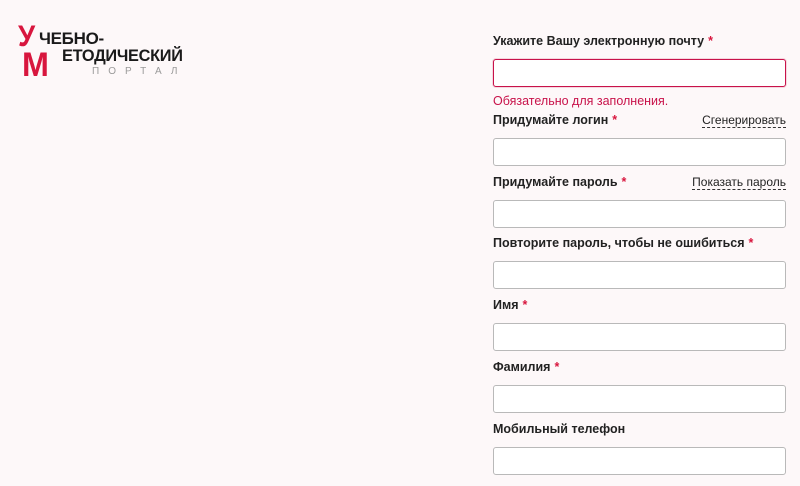  I want to click on site-logo: У ЧЕБНО- М ЕТОДИЧЕСКИЙ ПОРТАЛ, so click(103, 50).